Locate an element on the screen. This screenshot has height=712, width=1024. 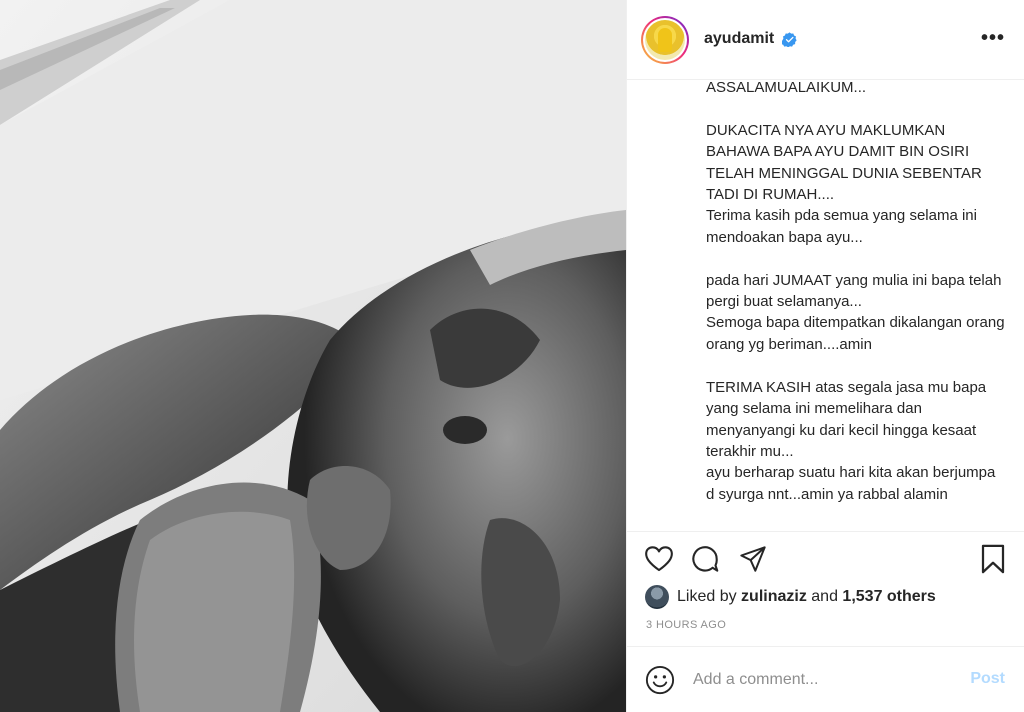
post-comment-button: Post is located at coordinates (987, 679).